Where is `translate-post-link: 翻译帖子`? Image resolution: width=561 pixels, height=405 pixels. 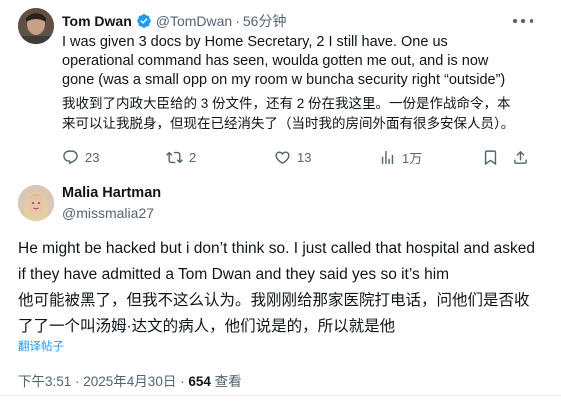 translate-post-link: 翻译帖子 is located at coordinates (41, 346).